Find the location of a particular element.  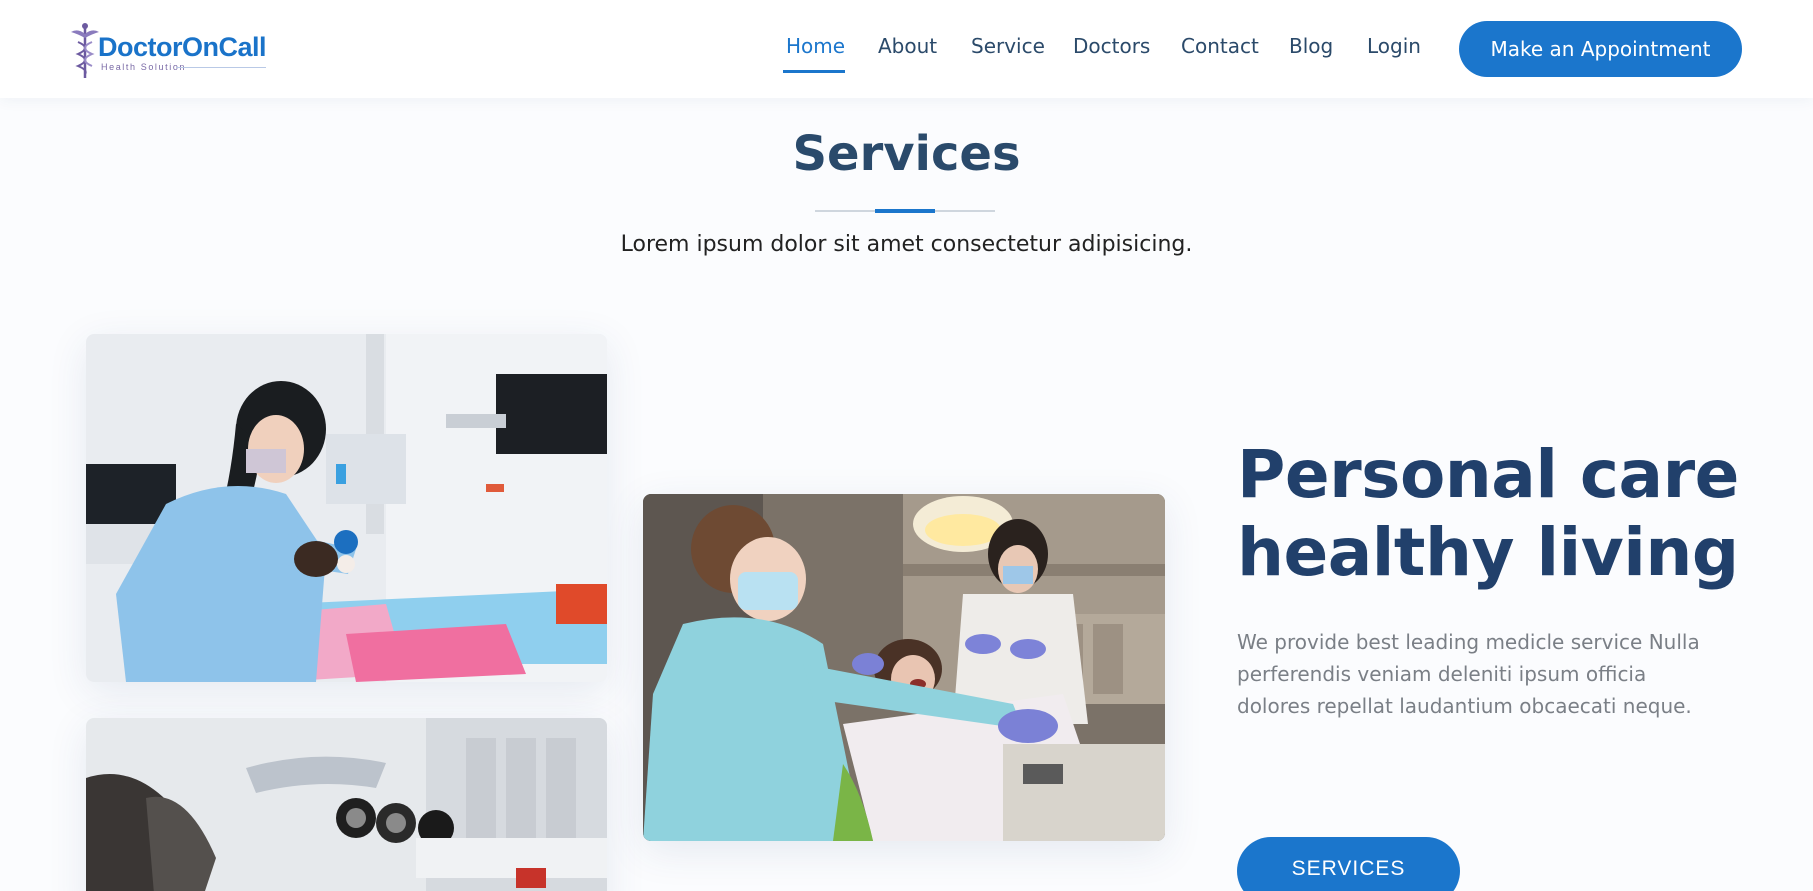

nav-login: Login is located at coordinates (1394, 46).